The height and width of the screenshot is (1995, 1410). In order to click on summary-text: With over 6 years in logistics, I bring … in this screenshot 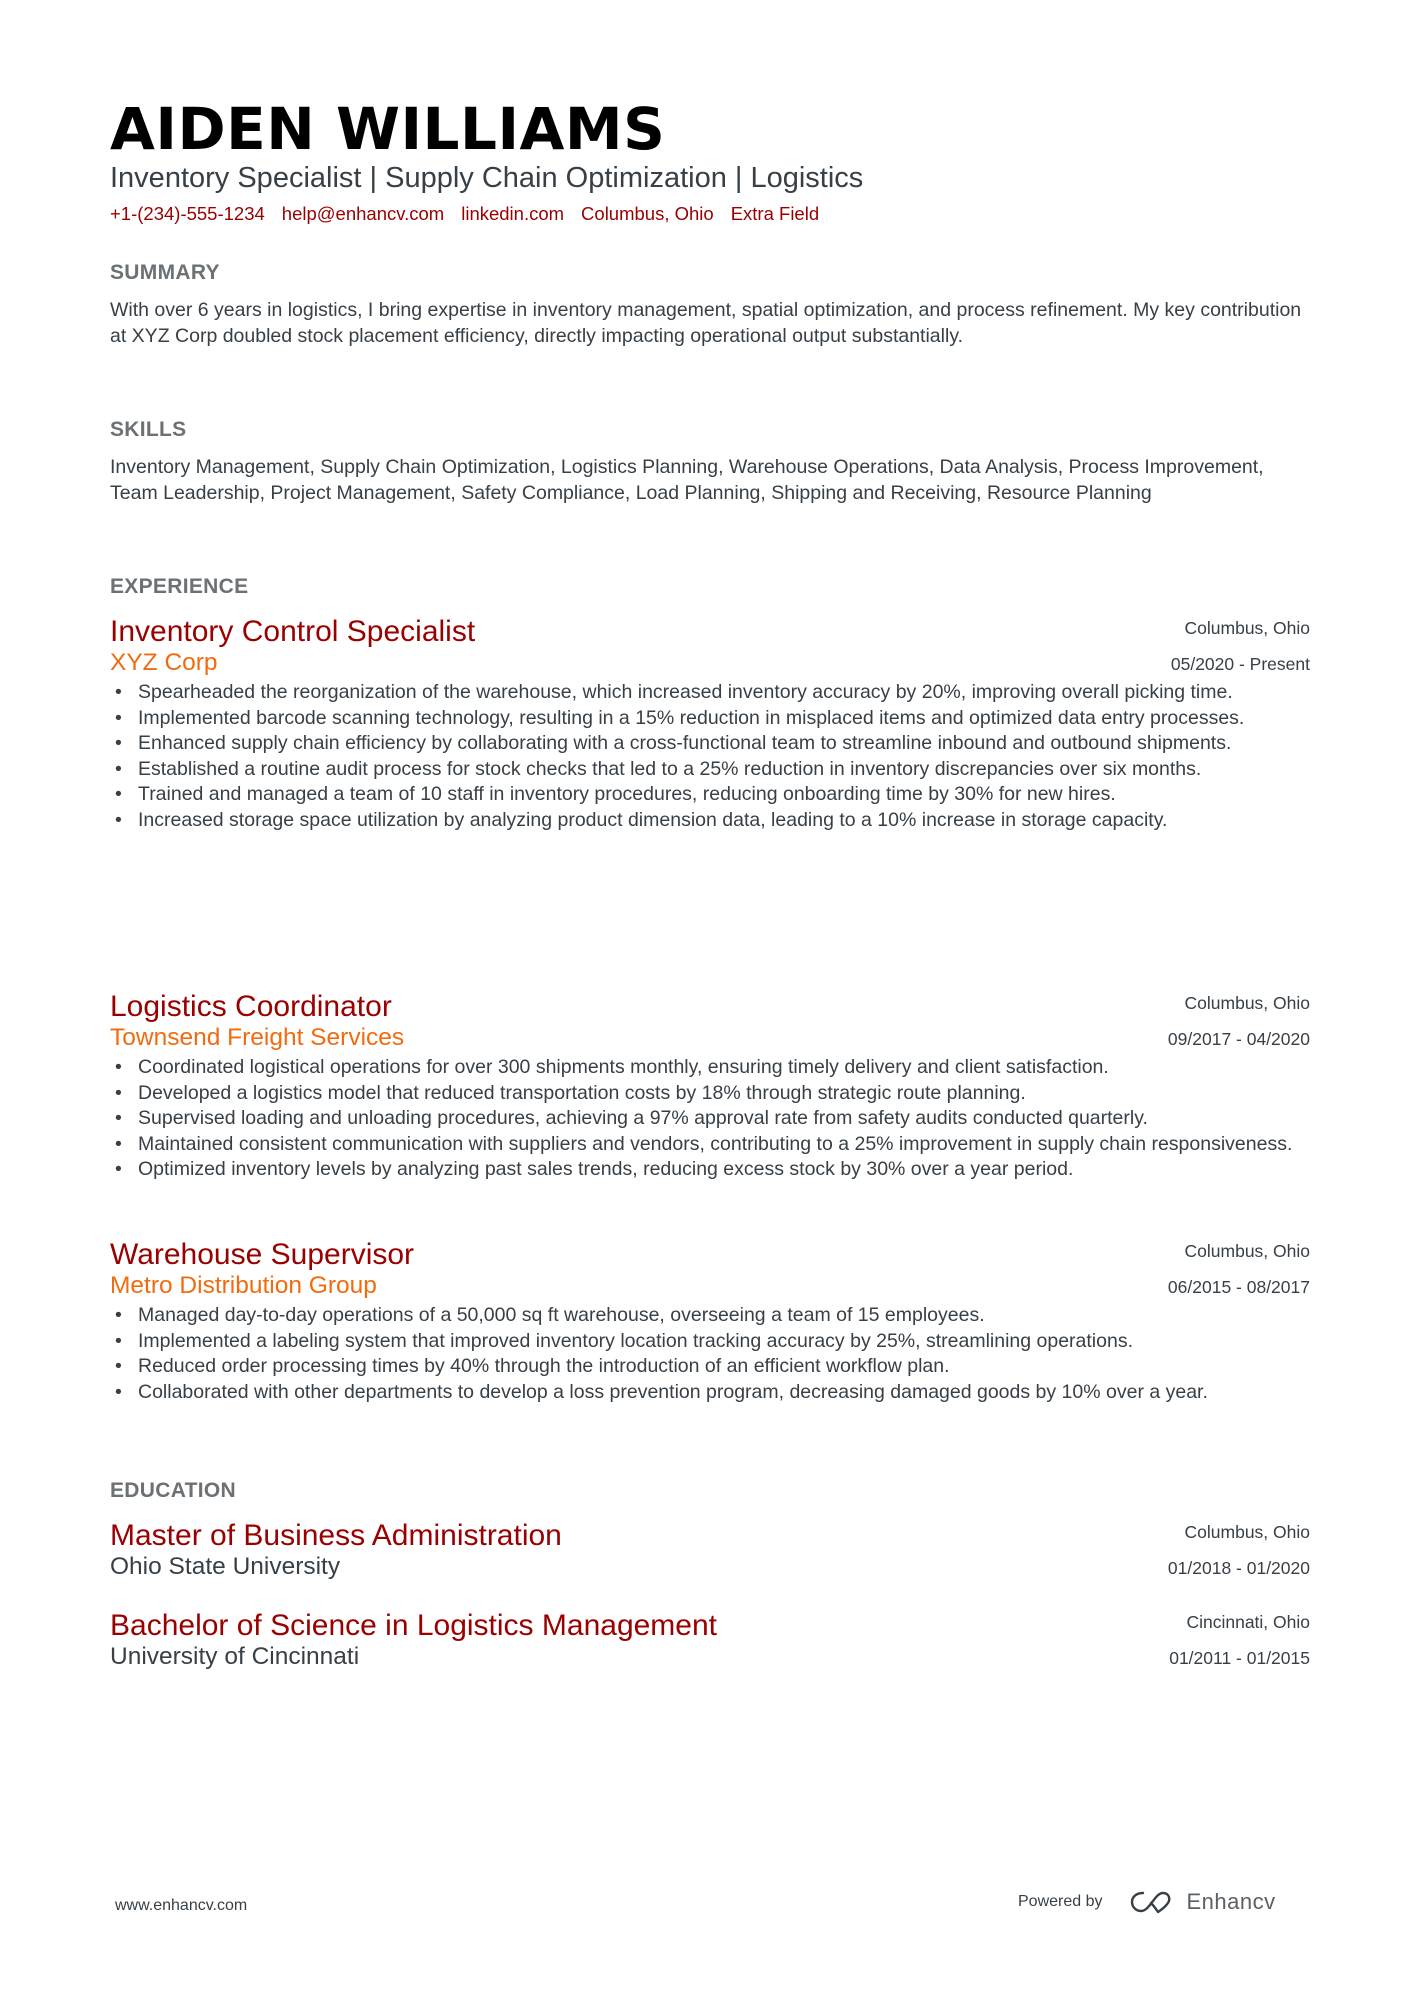, I will do `click(706, 323)`.